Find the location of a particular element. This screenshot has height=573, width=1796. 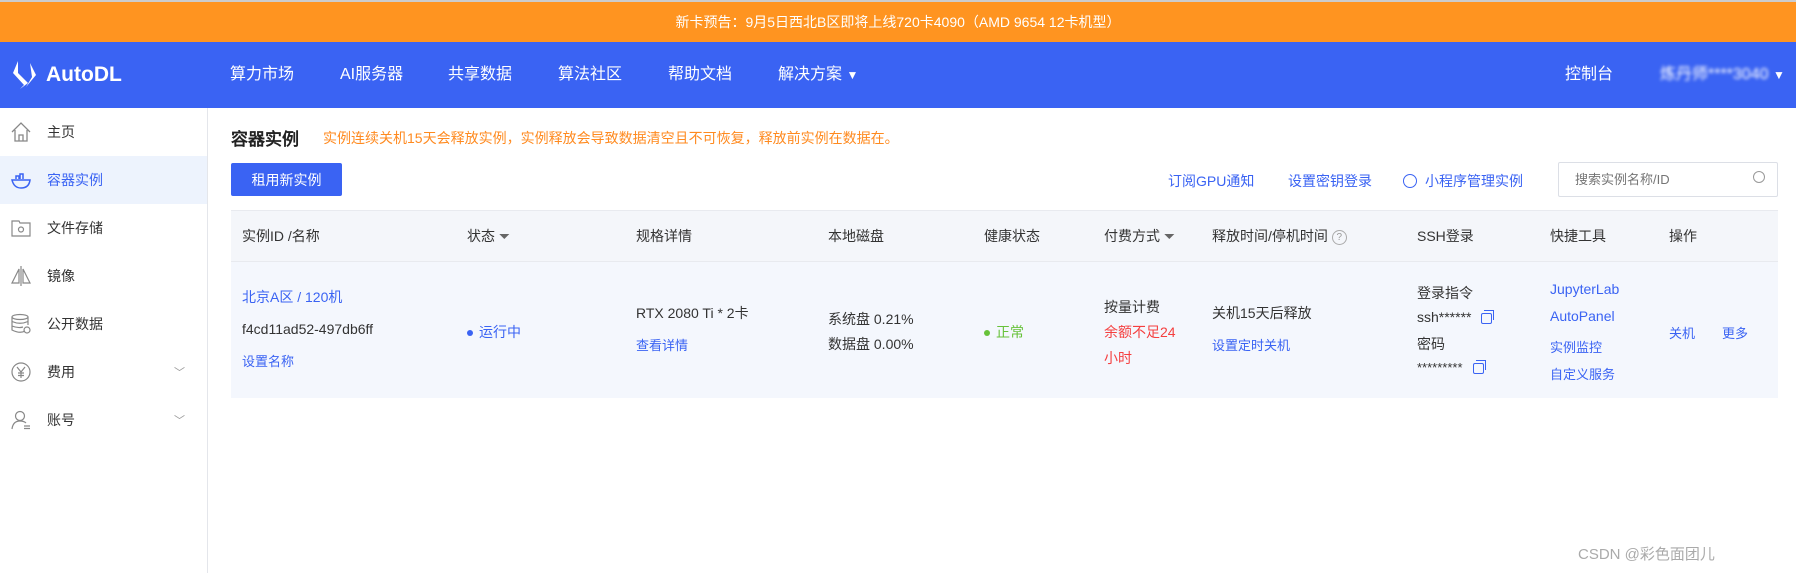

header-disk: 本地磁盘 is located at coordinates (856, 236).